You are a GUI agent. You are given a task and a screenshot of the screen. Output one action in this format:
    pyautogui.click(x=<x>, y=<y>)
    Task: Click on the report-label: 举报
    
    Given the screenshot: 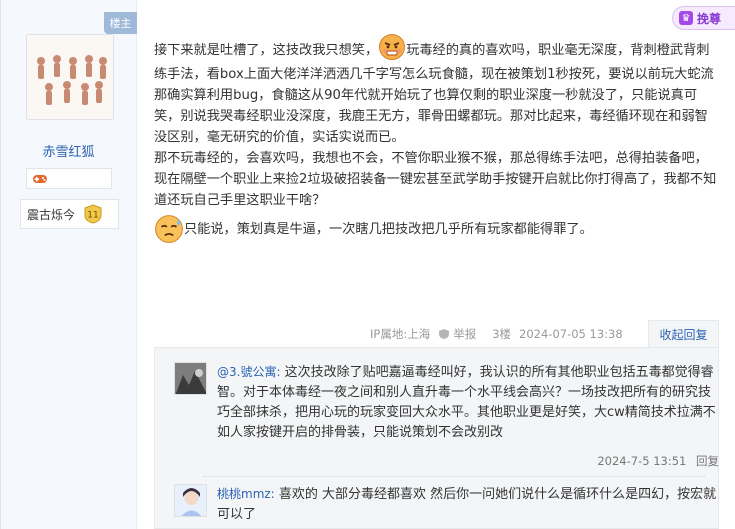 What is the action you would take?
    pyautogui.click(x=465, y=334)
    